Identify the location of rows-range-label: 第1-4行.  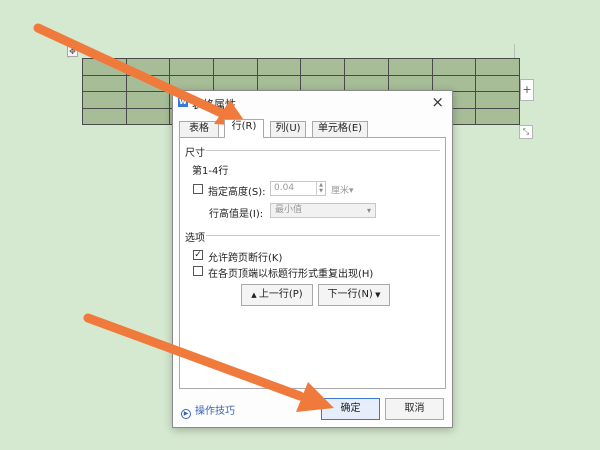
(210, 171).